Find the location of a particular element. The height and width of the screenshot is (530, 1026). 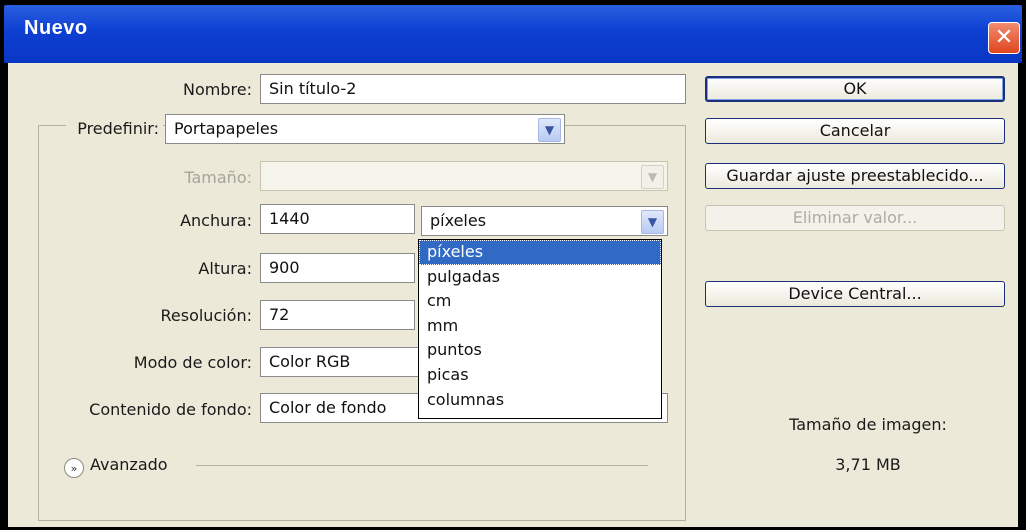

anchura-unit-value: píxeles is located at coordinates (458, 220).